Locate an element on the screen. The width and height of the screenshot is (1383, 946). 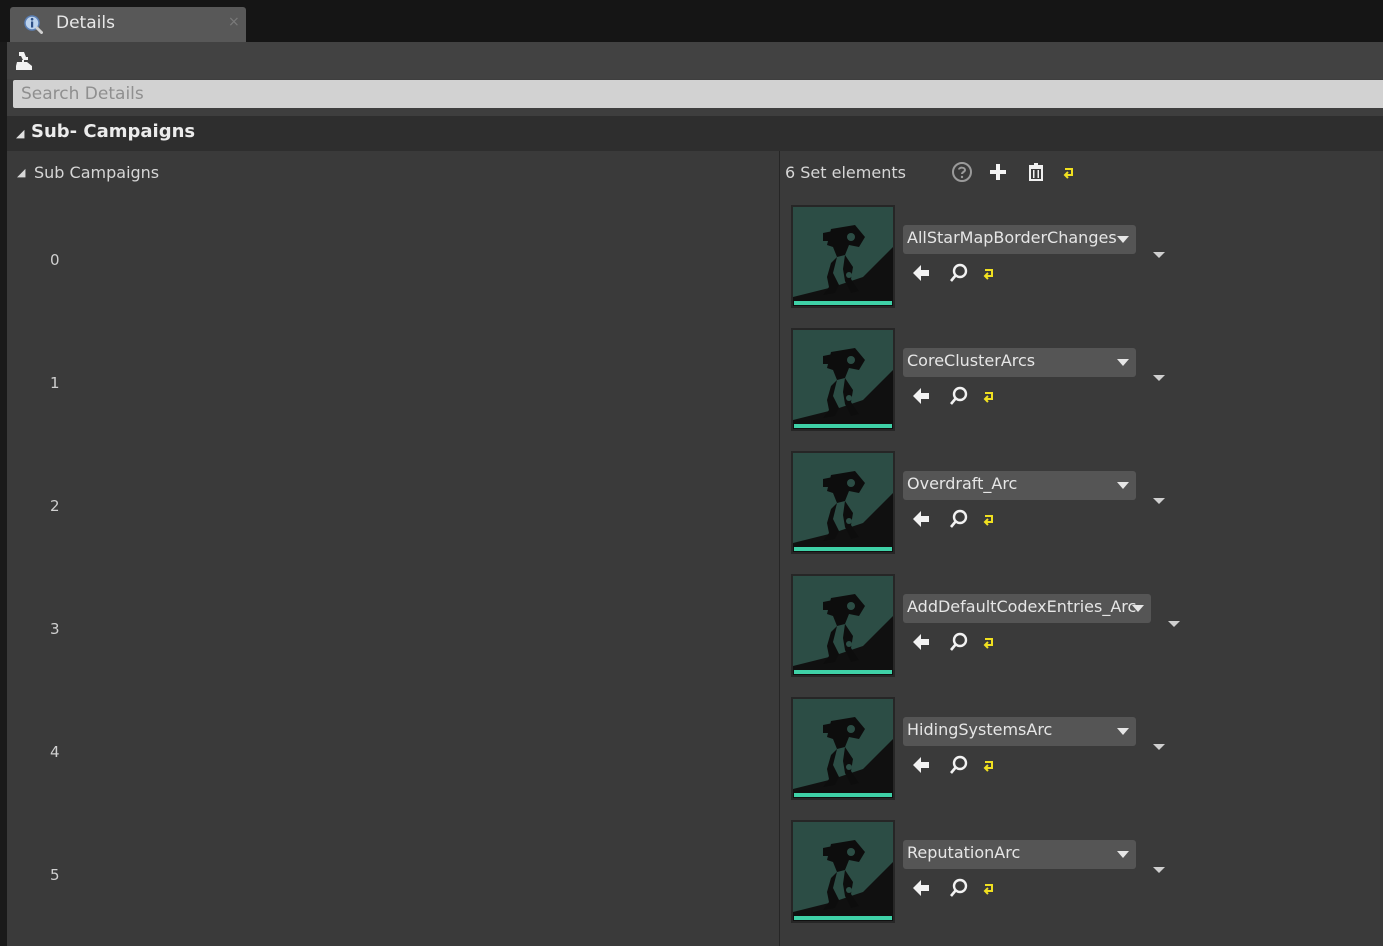
trash-icon is located at coordinates (1036, 172).